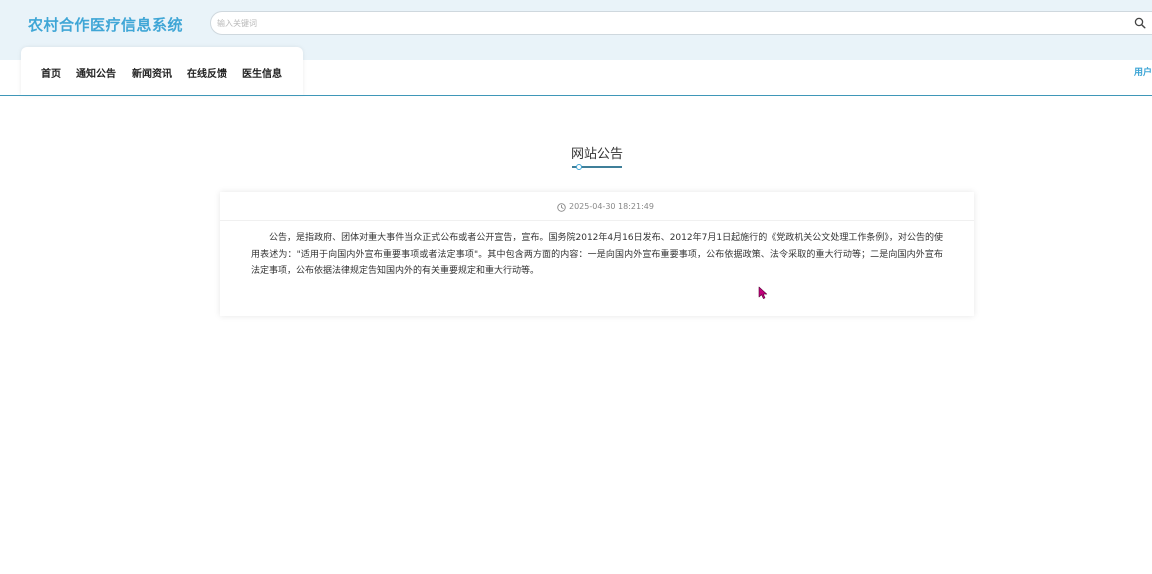 The height and width of the screenshot is (574, 1152). What do you see at coordinates (1140, 23) in the screenshot?
I see `search-icon` at bounding box center [1140, 23].